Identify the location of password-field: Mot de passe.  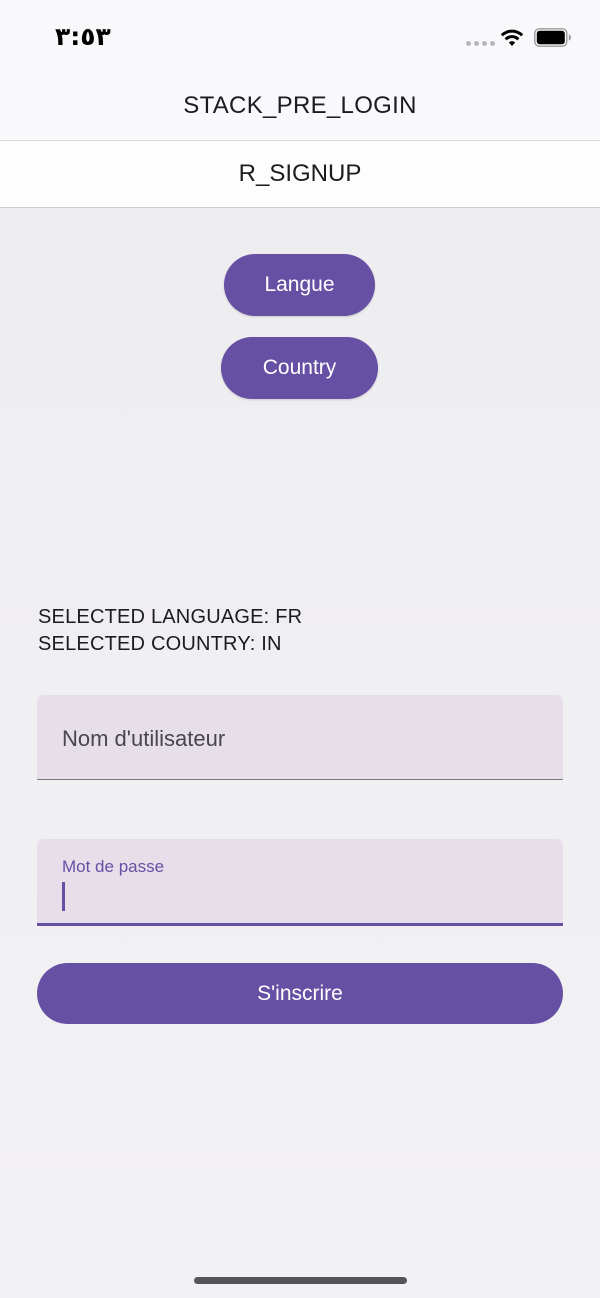
(300, 882).